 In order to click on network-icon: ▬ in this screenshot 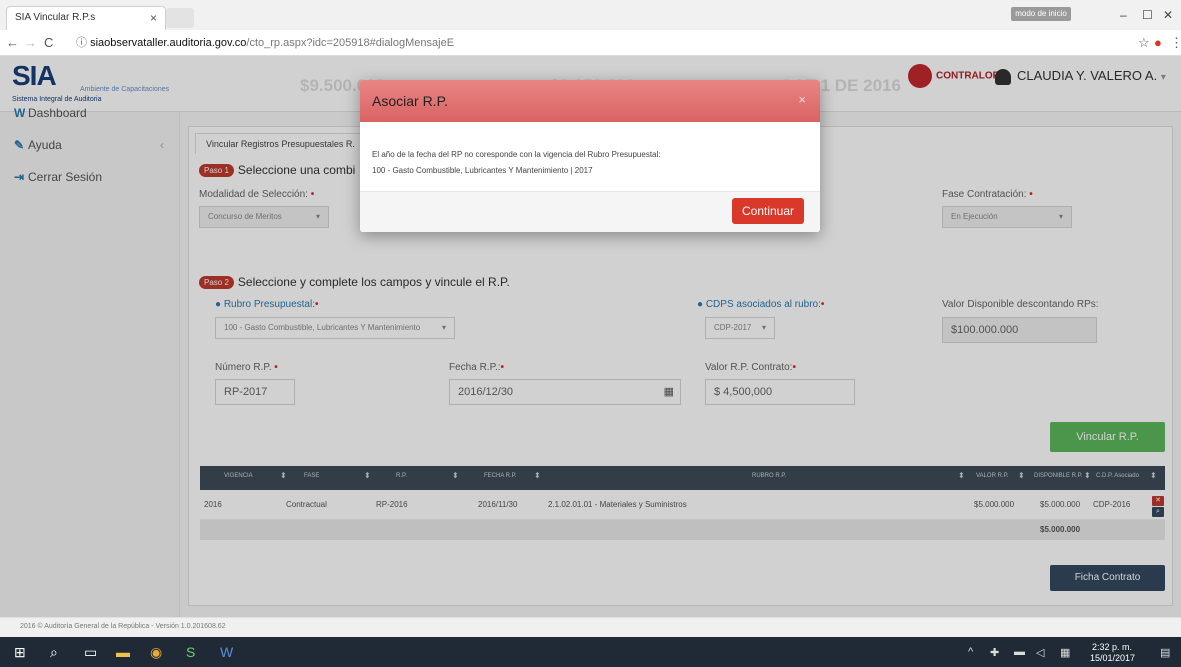, I will do `click(1019, 652)`.